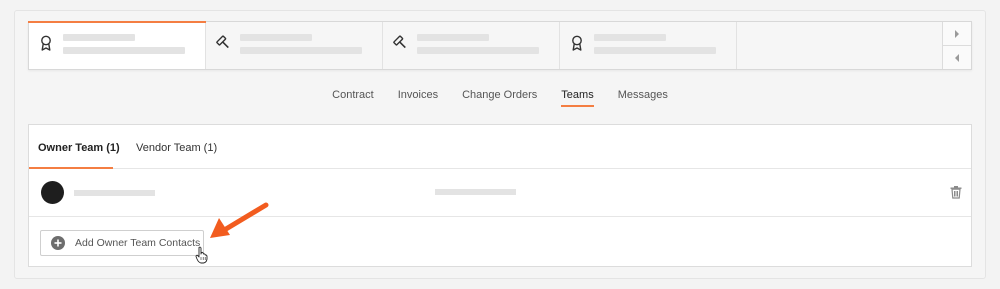 The width and height of the screenshot is (1000, 289). What do you see at coordinates (239, 220) in the screenshot?
I see `annotation-arrow-icon` at bounding box center [239, 220].